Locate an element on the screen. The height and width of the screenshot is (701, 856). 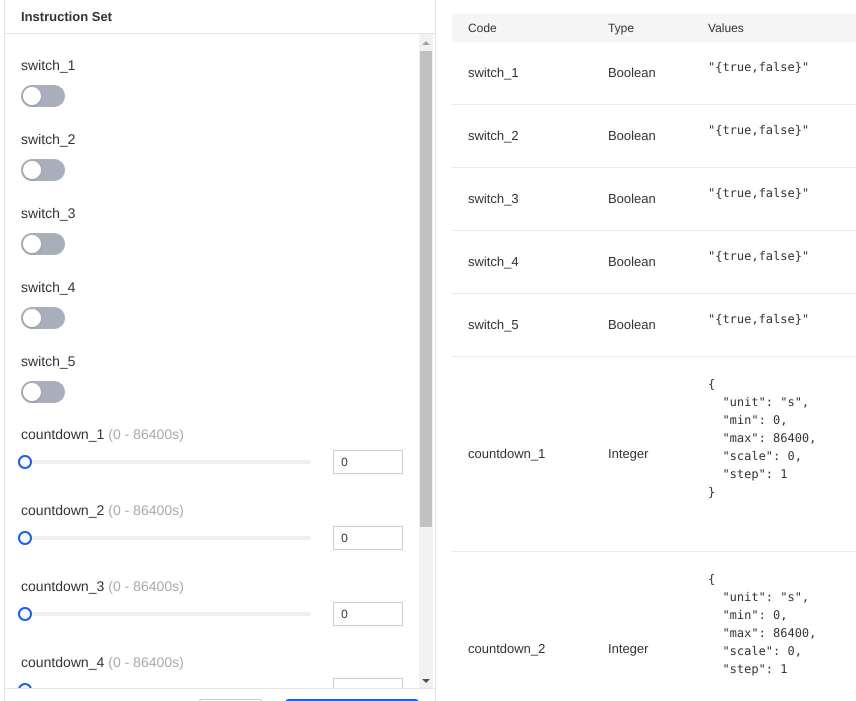
column-header: Values is located at coordinates (726, 28).